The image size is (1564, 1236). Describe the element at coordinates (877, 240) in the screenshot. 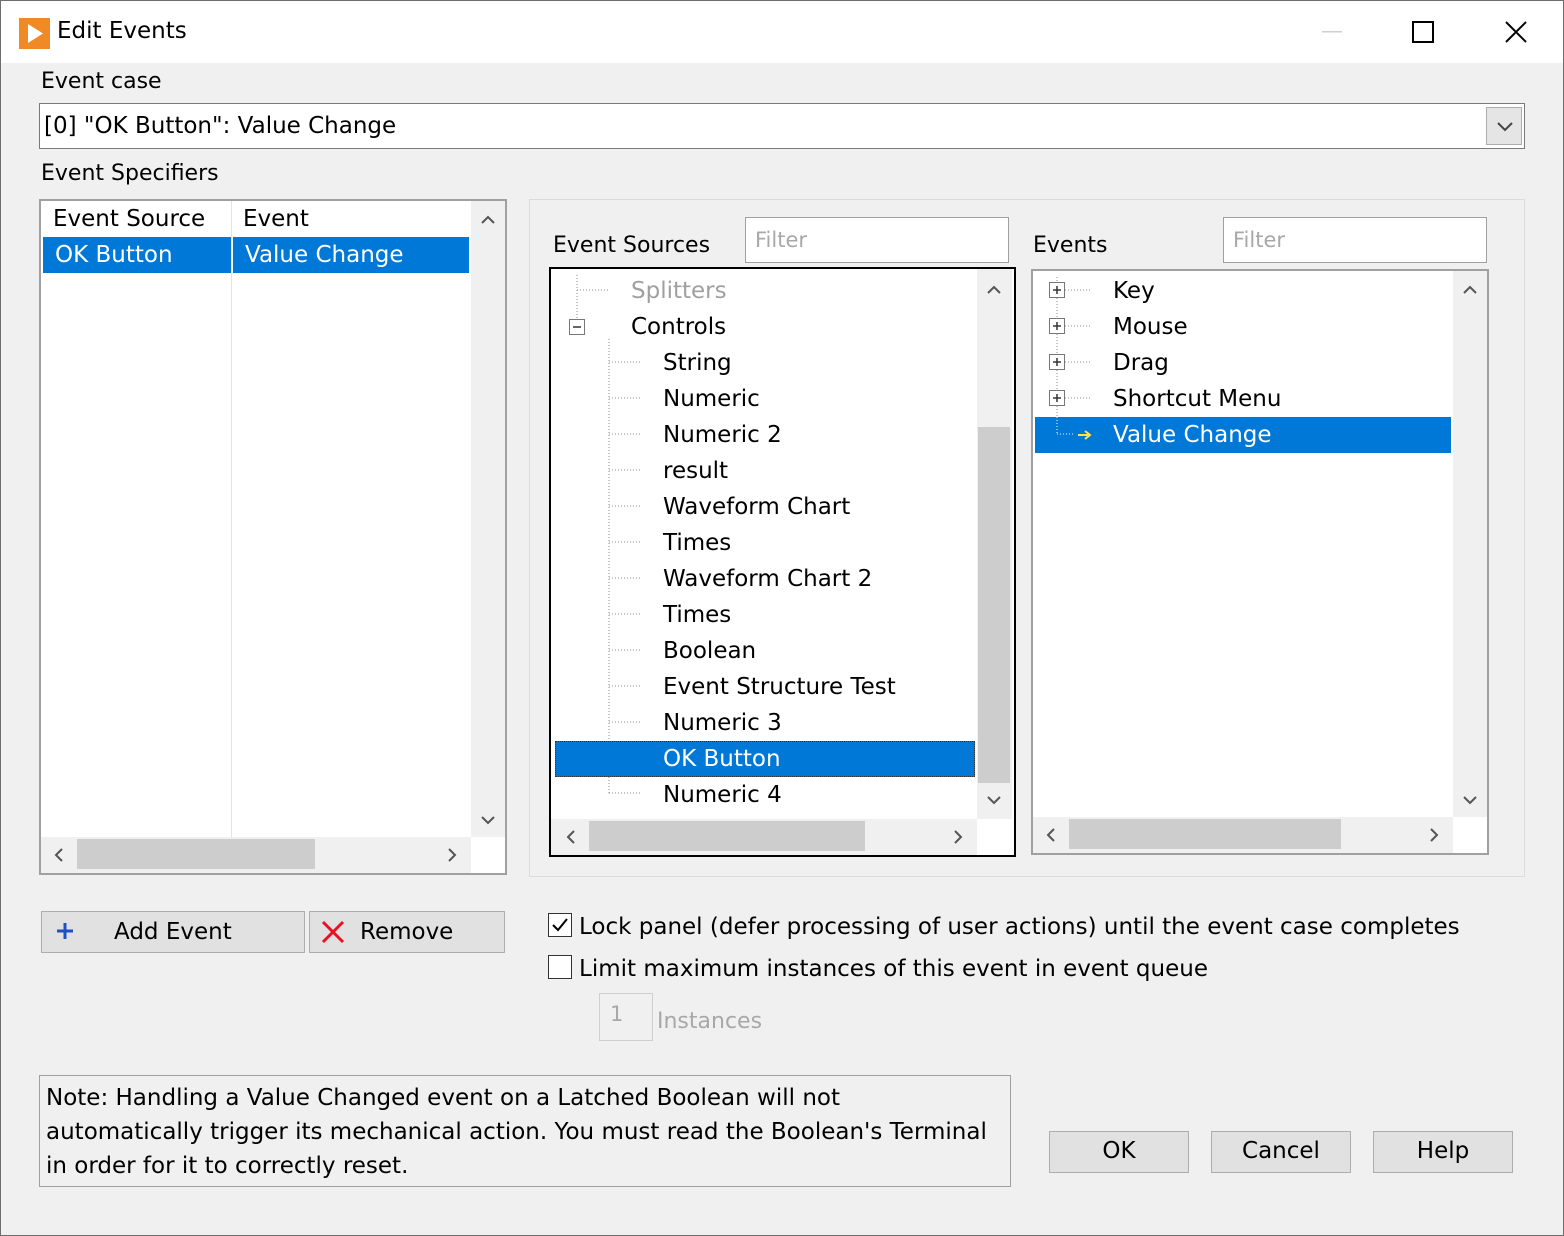

I see `event-sources-filter: Filter` at that location.